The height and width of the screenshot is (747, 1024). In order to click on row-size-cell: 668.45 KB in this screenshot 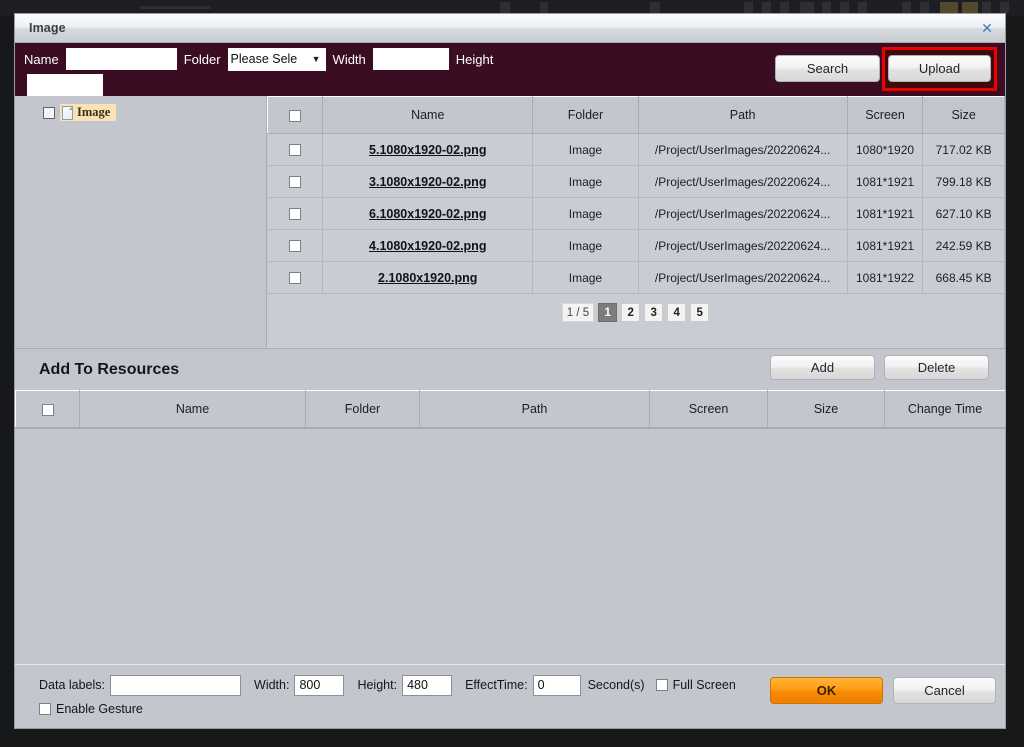, I will do `click(963, 277)`.